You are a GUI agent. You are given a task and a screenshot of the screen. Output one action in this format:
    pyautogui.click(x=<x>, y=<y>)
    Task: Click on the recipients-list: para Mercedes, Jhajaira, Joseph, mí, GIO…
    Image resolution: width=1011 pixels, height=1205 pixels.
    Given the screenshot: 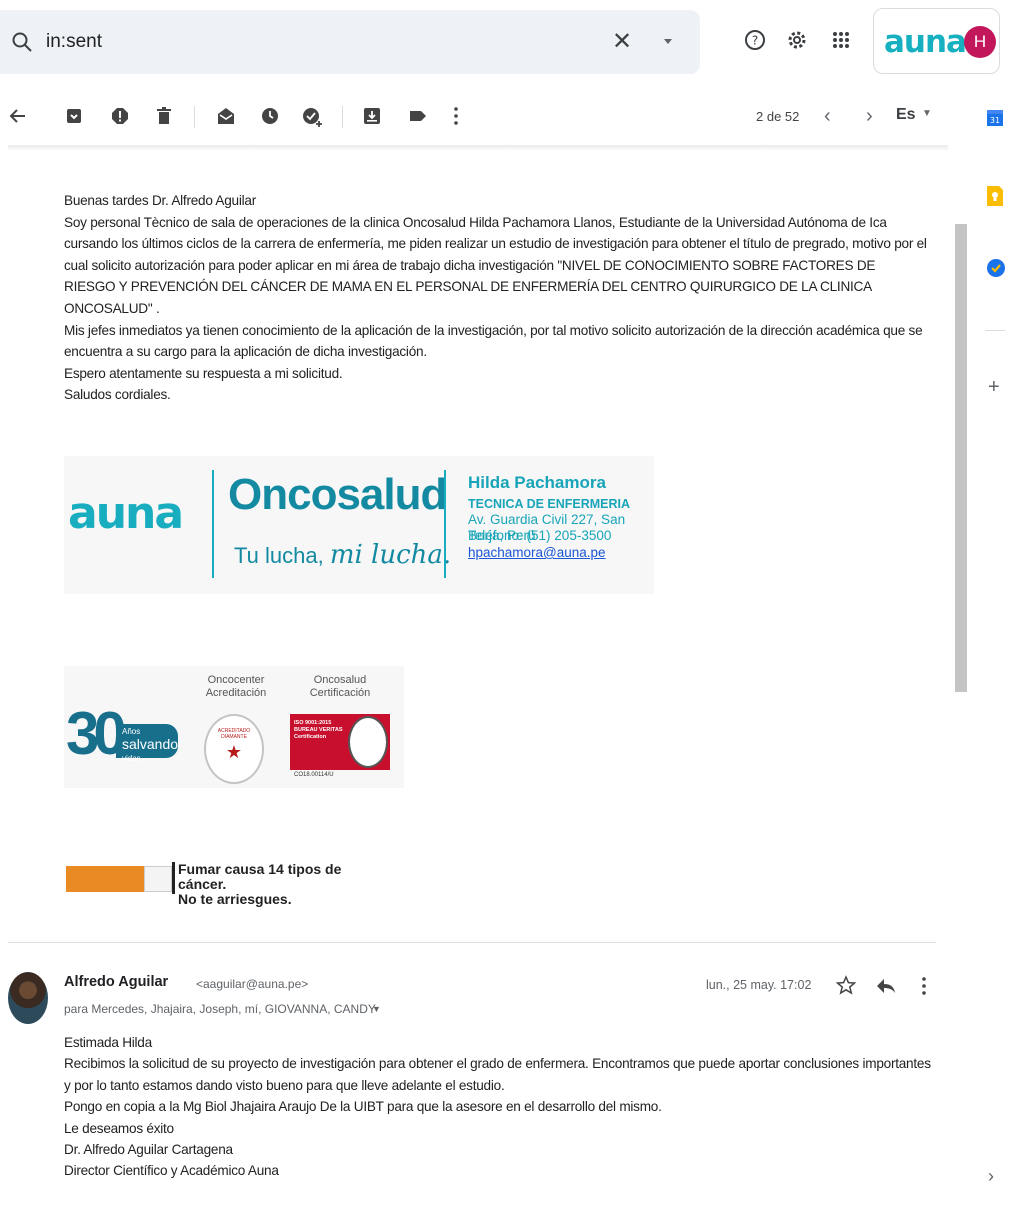 What is the action you would take?
    pyautogui.click(x=220, y=1009)
    